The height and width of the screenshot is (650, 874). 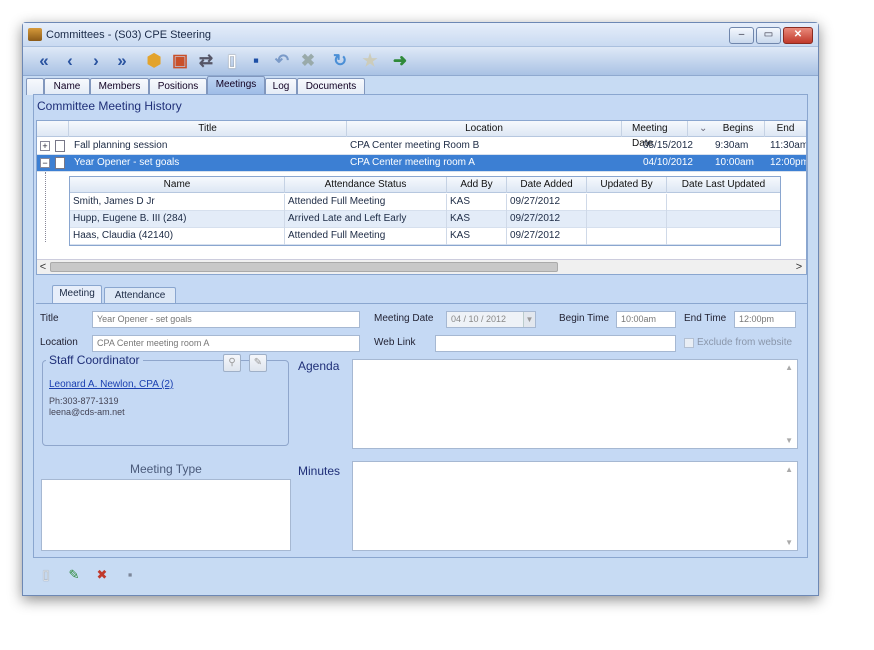 I want to click on search-icon: ⬢, so click(x=154, y=61).